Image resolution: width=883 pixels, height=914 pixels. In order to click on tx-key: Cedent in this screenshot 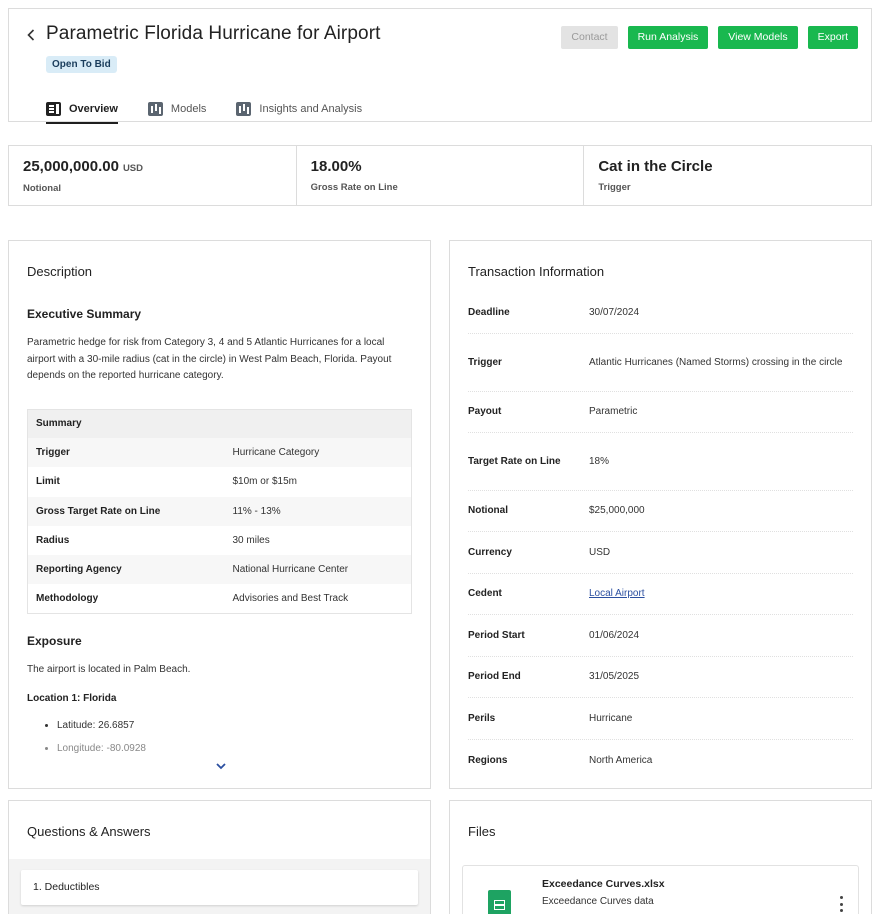, I will do `click(485, 593)`.